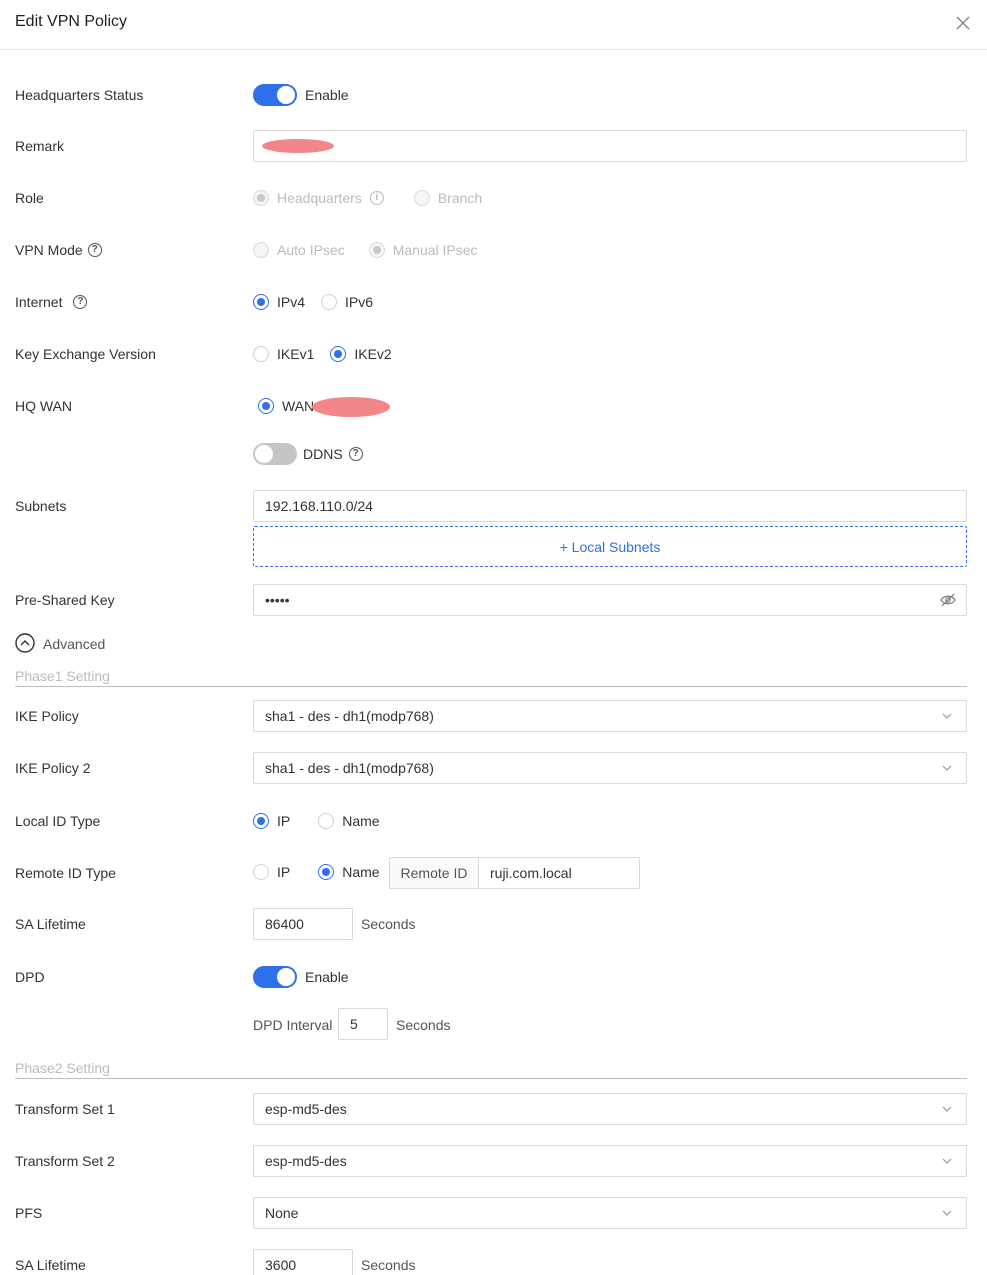 The image size is (987, 1275). What do you see at coordinates (79, 95) in the screenshot?
I see `hq-status-label: Headquarters Status` at bounding box center [79, 95].